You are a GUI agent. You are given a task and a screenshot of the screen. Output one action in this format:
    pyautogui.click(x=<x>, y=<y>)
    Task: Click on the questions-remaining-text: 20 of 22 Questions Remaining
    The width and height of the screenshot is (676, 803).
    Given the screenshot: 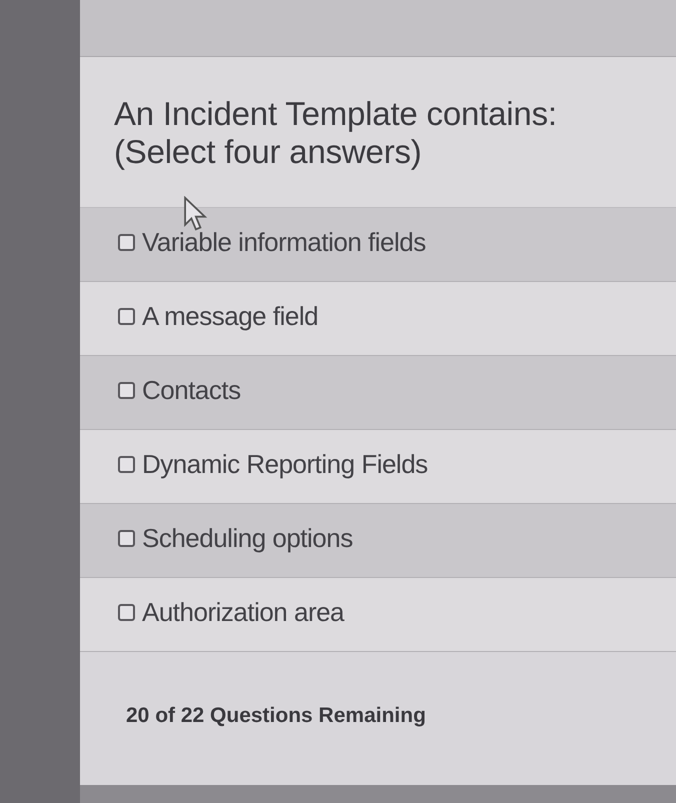 What is the action you would take?
    pyautogui.click(x=276, y=716)
    